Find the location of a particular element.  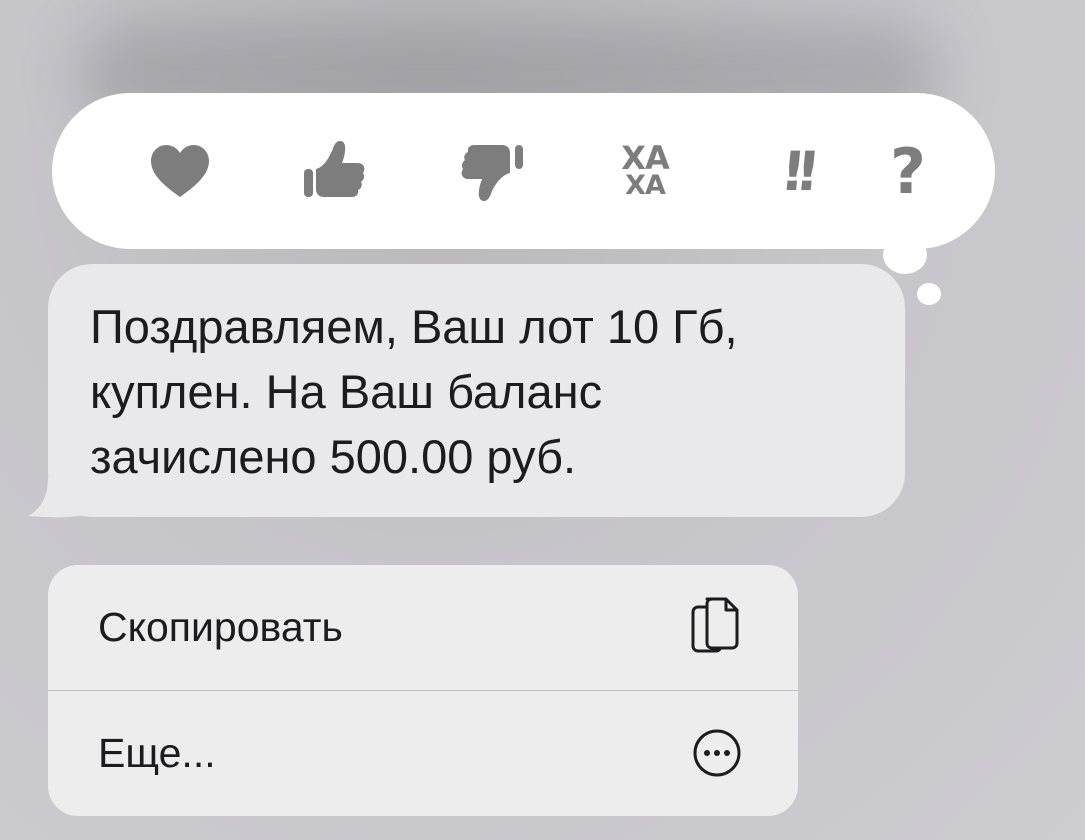

haha-icon: ХА ХА is located at coordinates (645, 170).